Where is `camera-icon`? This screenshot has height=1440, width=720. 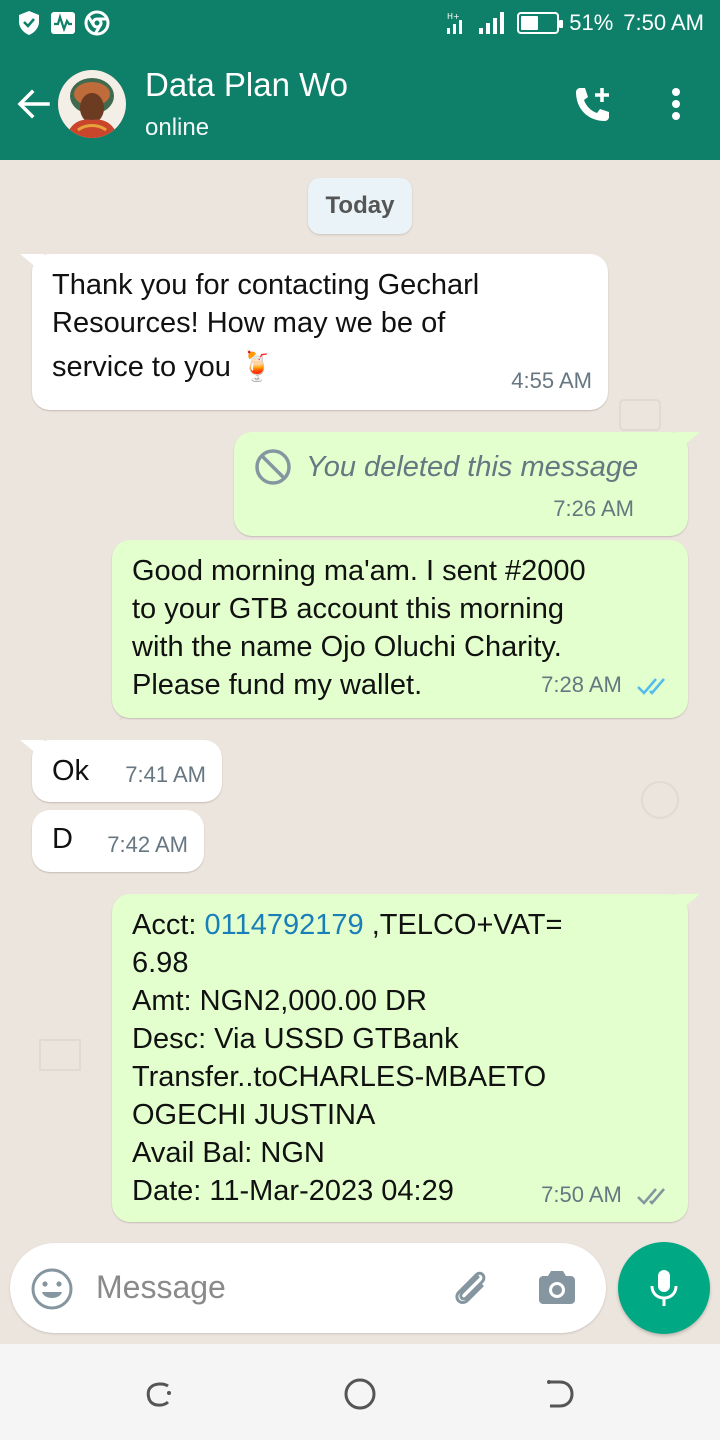 camera-icon is located at coordinates (557, 1288).